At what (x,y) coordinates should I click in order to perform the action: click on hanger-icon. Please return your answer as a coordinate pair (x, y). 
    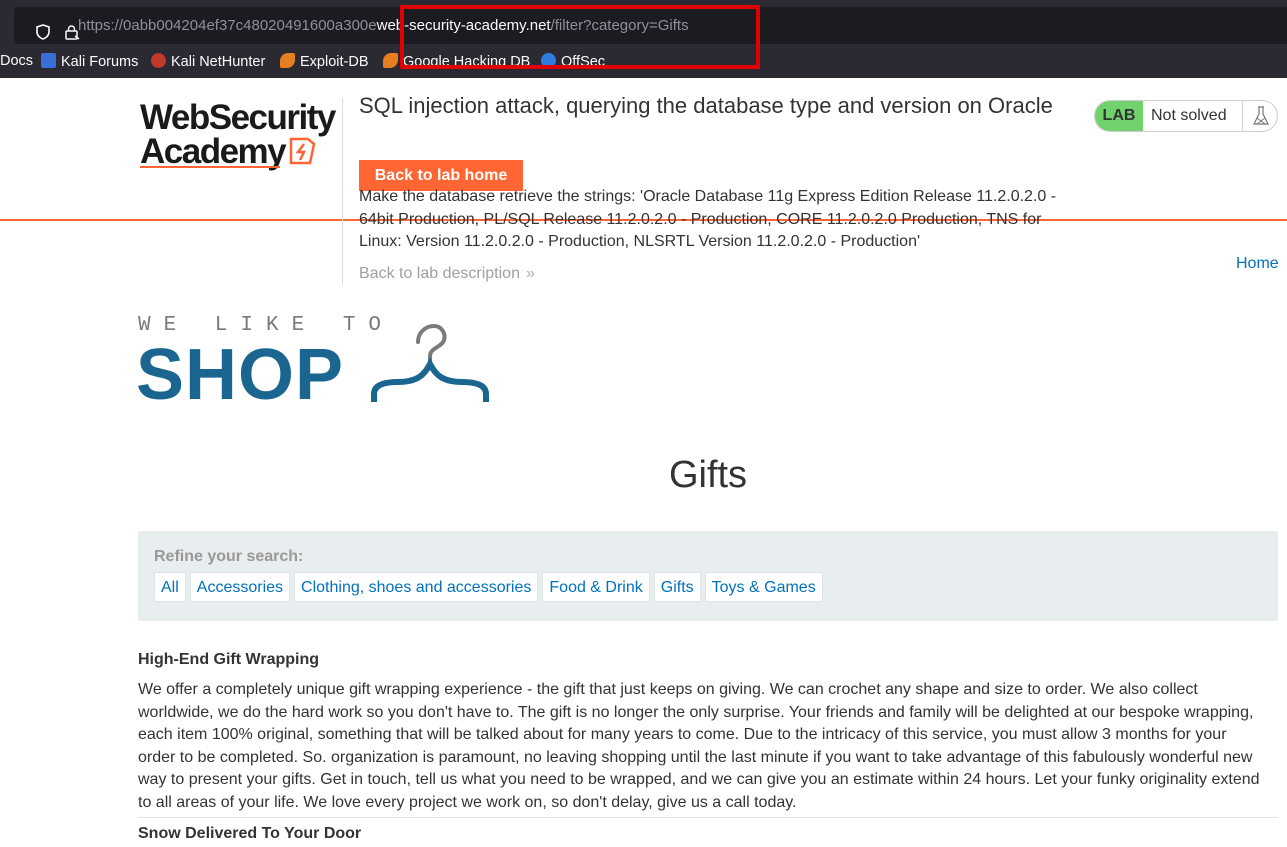
    Looking at the image, I should click on (430, 362).